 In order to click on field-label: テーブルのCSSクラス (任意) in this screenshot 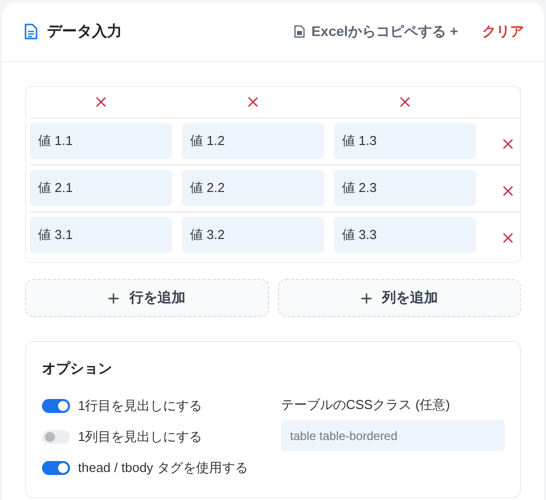, I will do `click(366, 405)`.